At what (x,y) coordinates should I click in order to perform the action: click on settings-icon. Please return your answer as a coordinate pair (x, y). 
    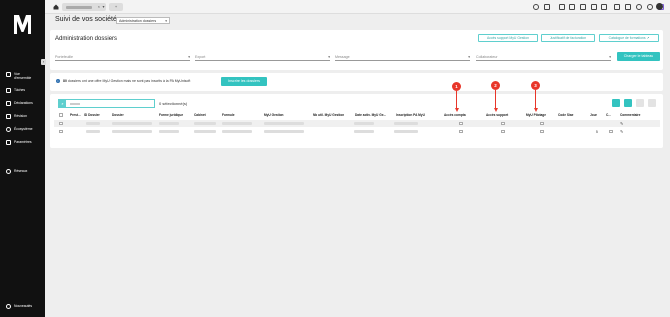
    Looking at the image, I should click on (8, 142).